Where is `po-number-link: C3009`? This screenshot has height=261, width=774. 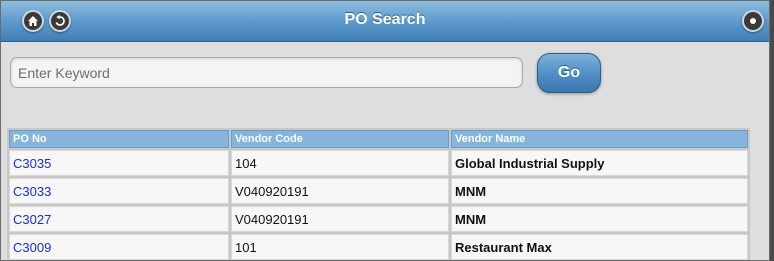 po-number-link: C3009 is located at coordinates (119, 247).